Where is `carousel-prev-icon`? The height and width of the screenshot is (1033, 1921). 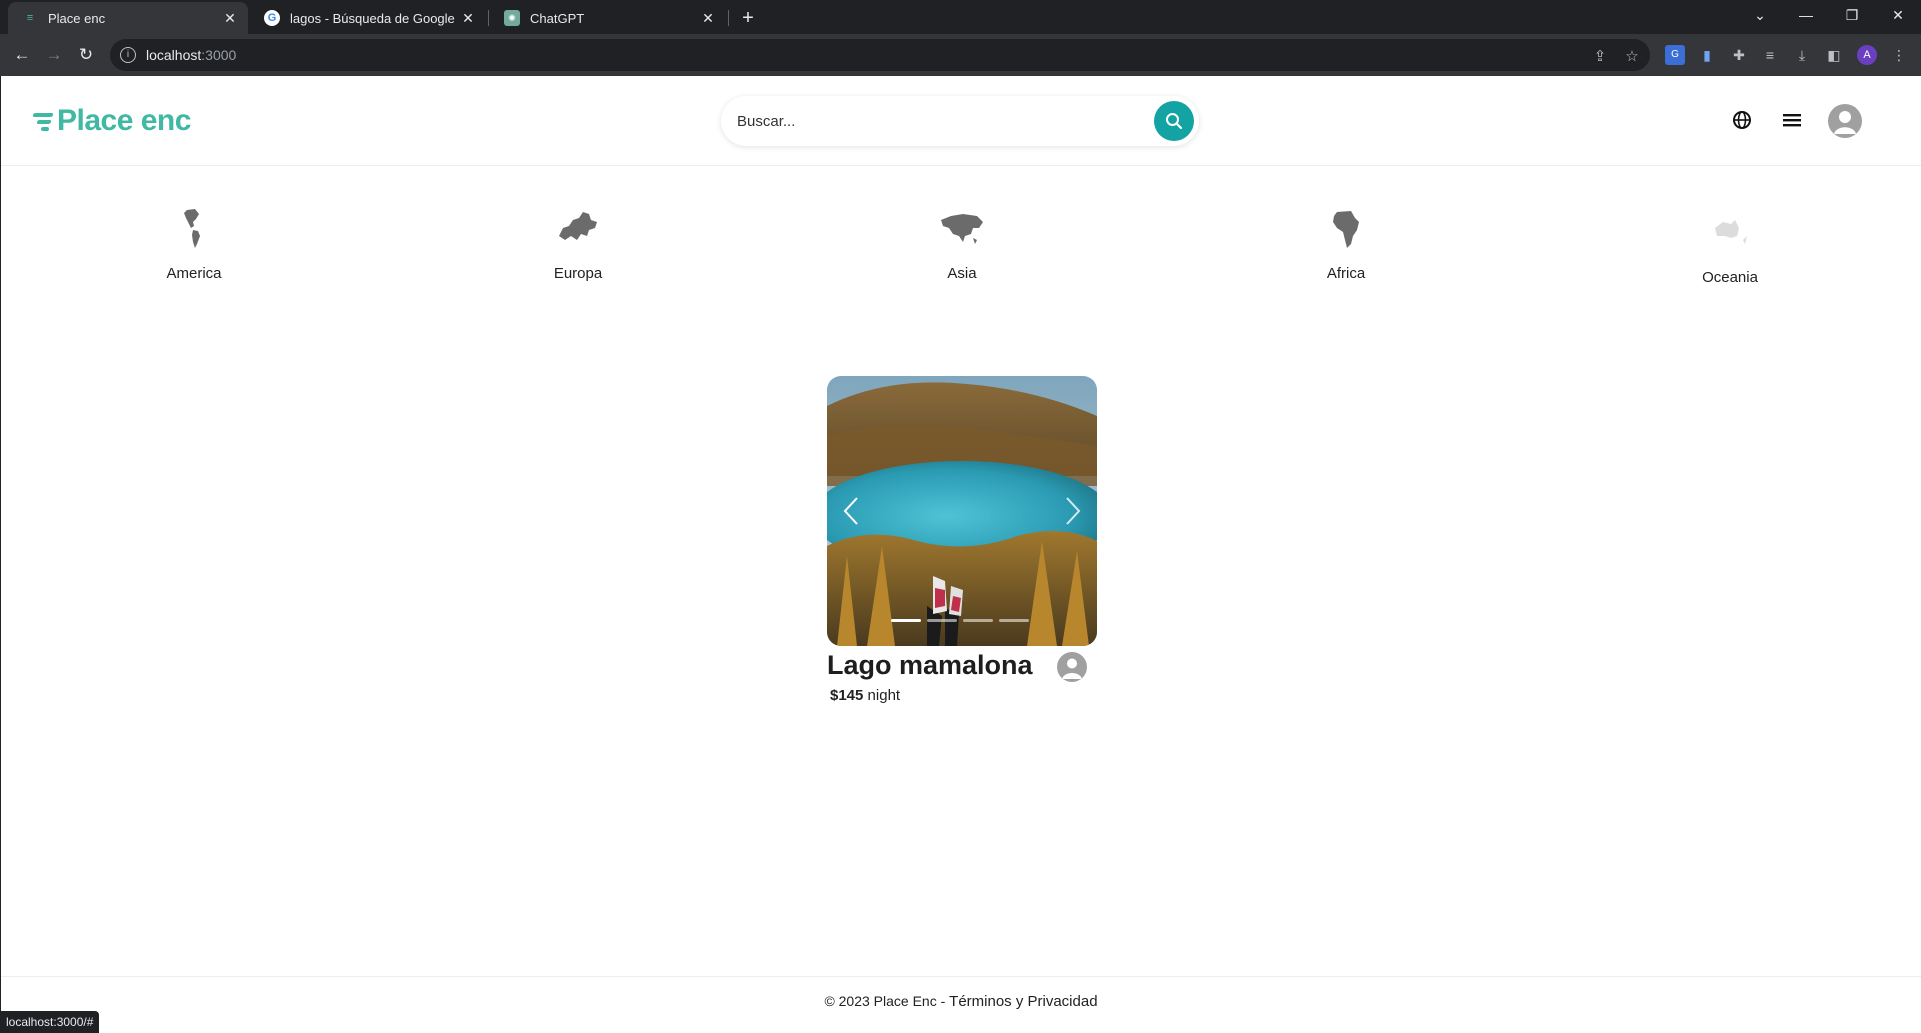 carousel-prev-icon is located at coordinates (851, 511).